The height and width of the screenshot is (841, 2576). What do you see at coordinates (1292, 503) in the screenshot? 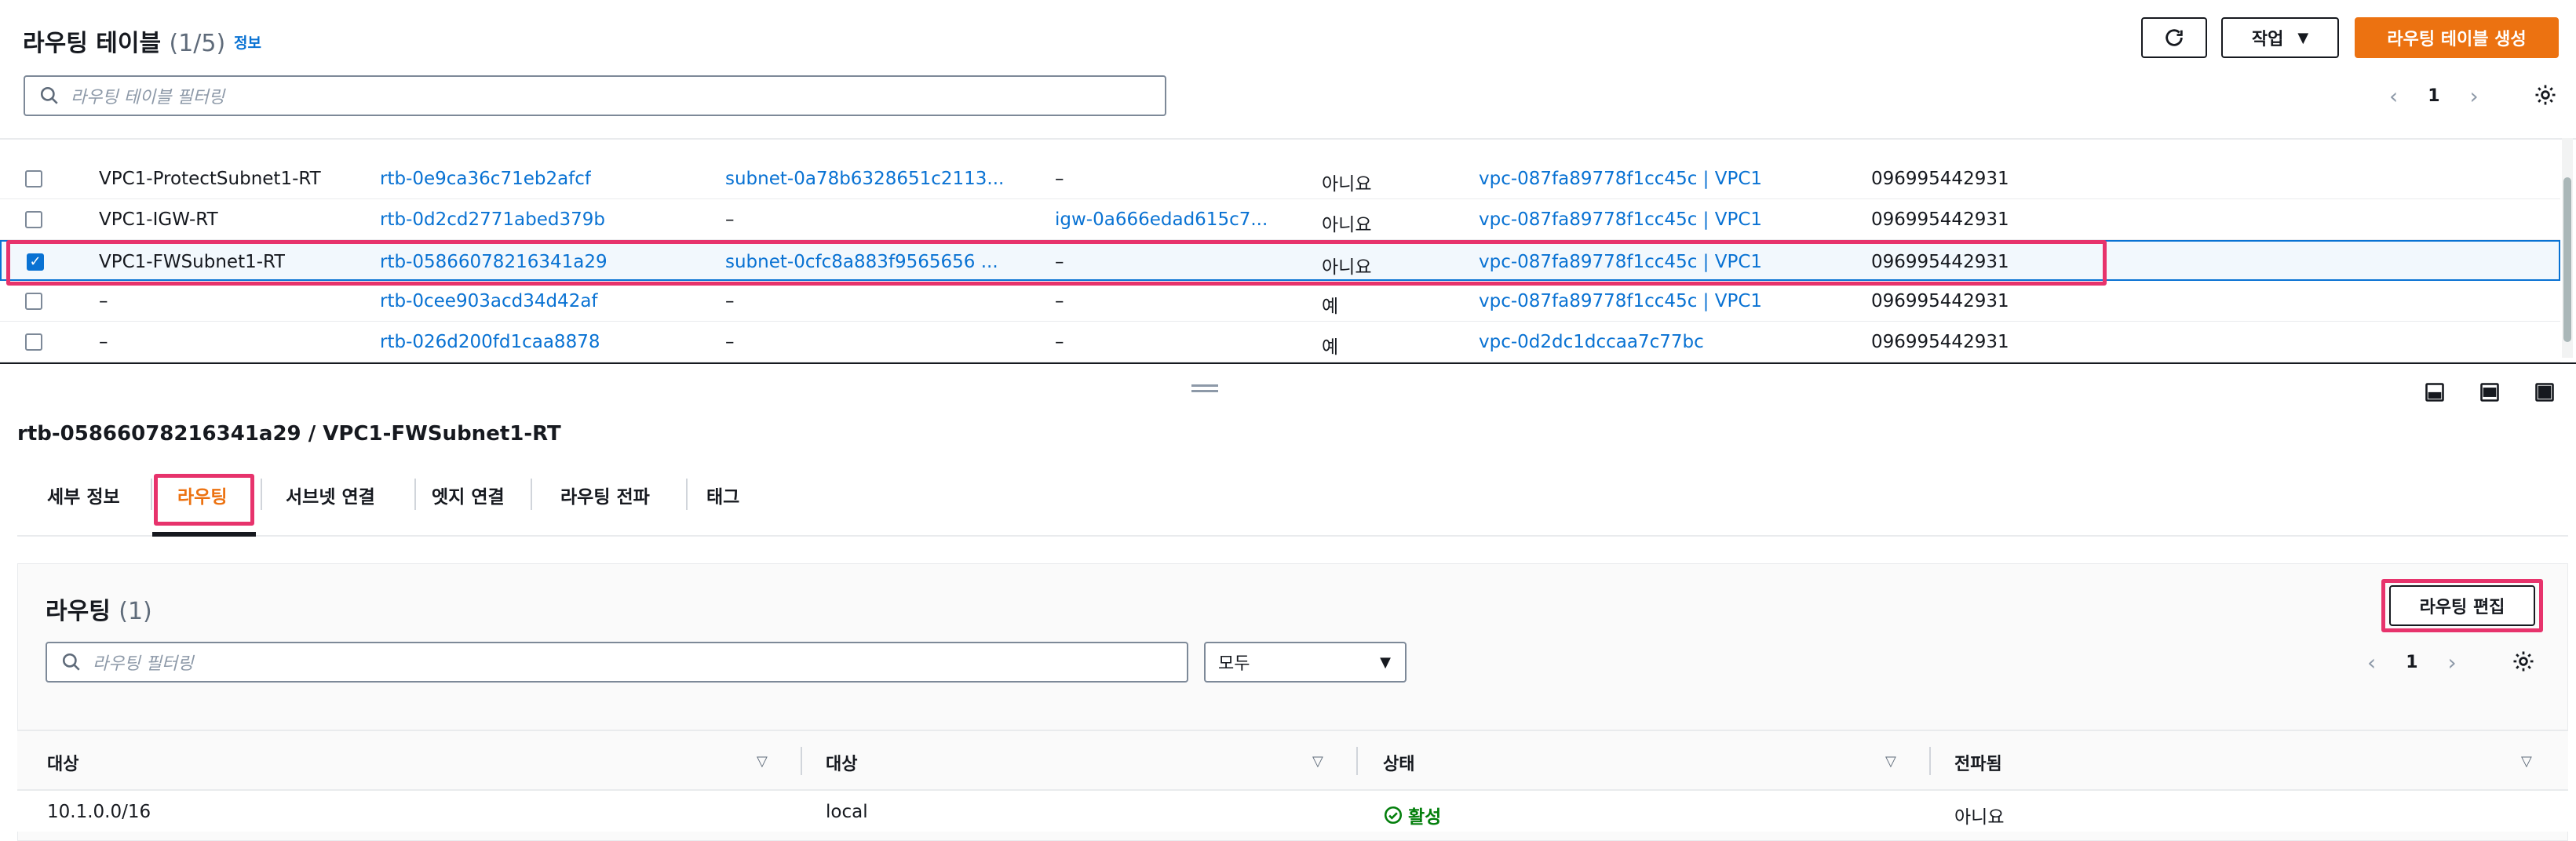
I see `detail-tabs: 세부 정보 라우팅 서브넷 연결 엣지 연결 라우팅 전파 태그` at bounding box center [1292, 503].